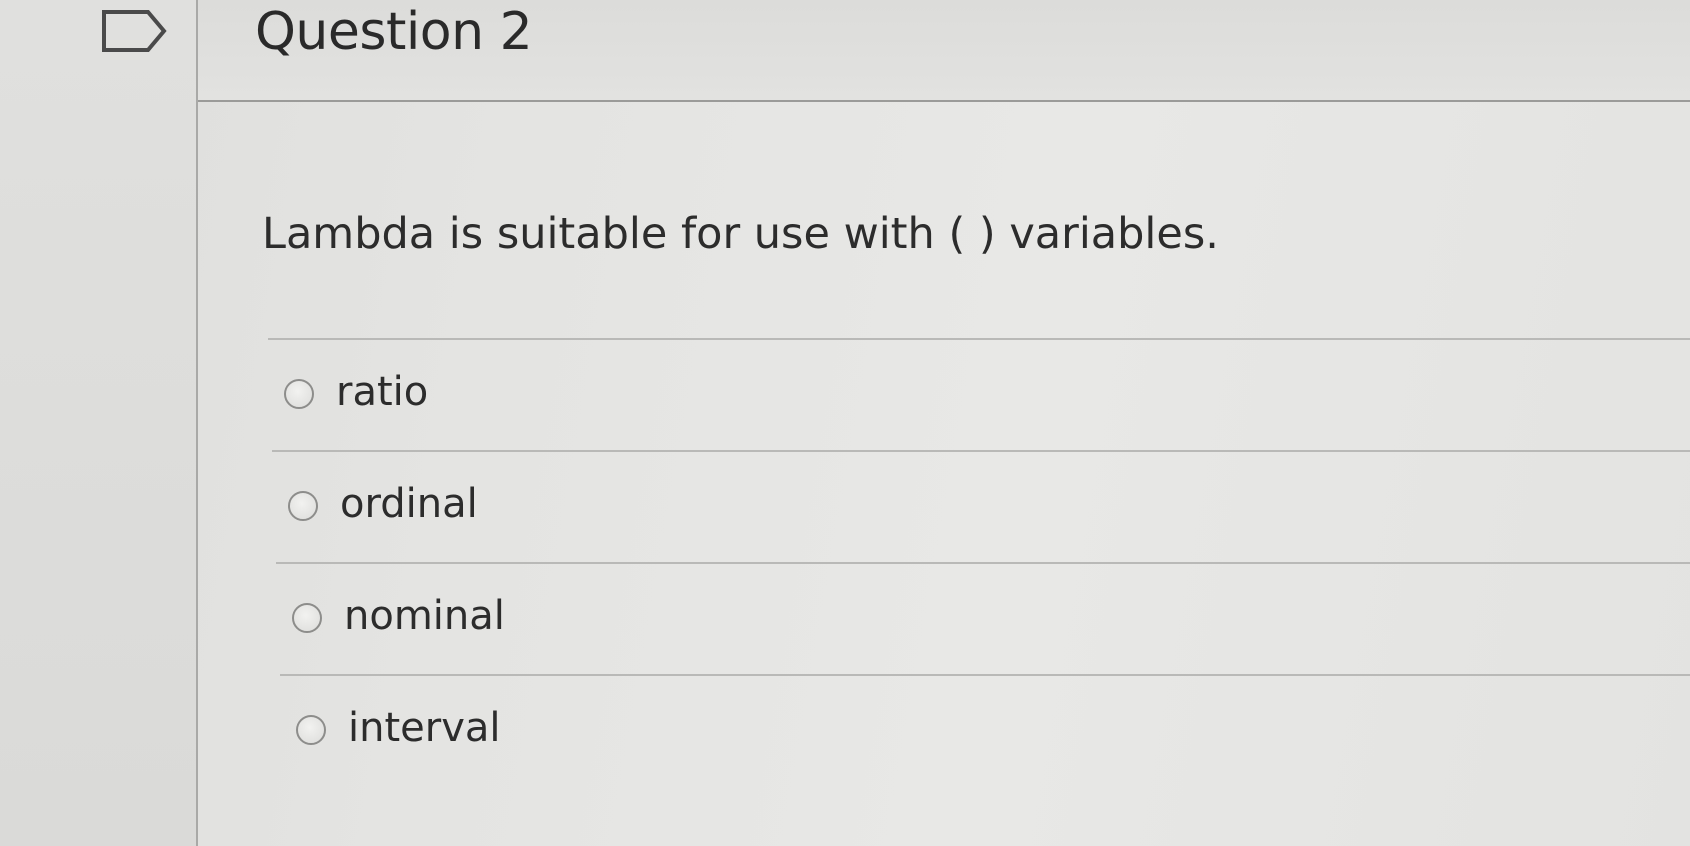 This screenshot has height=846, width=1690. Describe the element at coordinates (944, 51) in the screenshot. I see `question-header: Question 2` at that location.